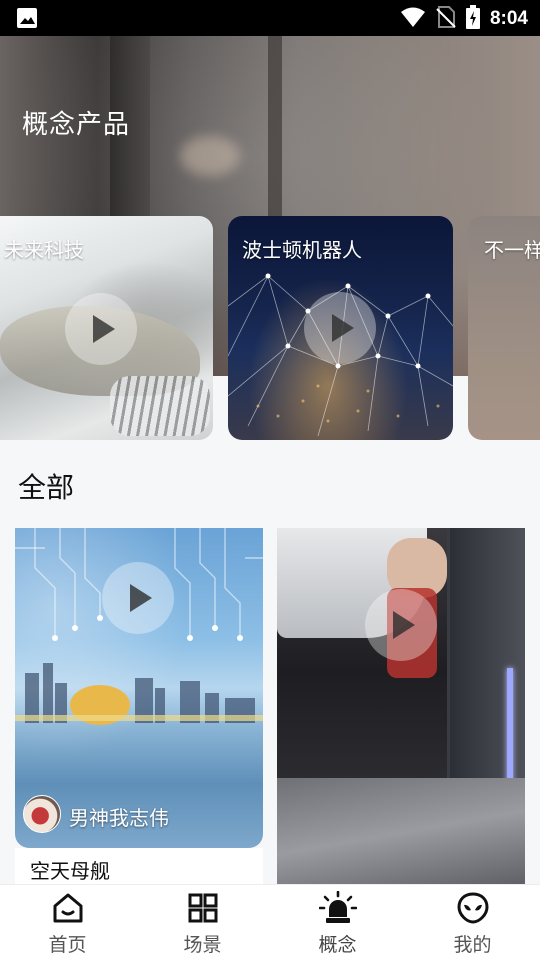 This screenshot has height=960, width=540. I want to click on tab-label: 场景, so click(202, 945).